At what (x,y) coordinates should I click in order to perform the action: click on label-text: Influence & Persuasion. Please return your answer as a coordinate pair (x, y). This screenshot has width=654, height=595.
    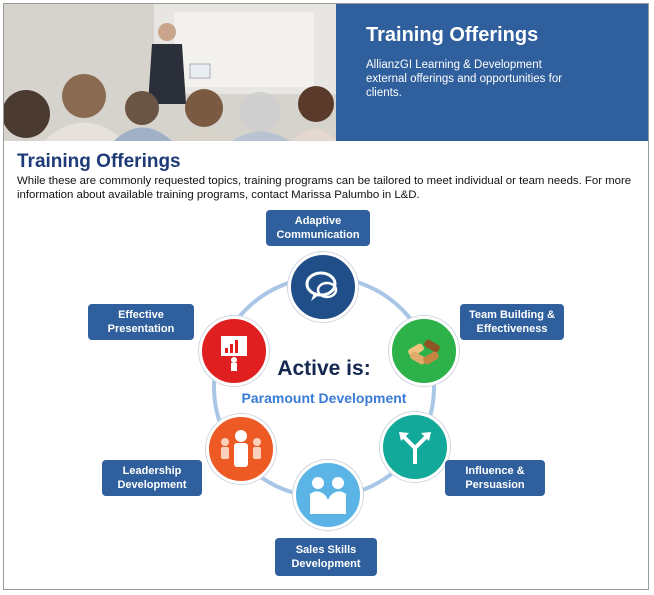
    Looking at the image, I should click on (495, 478).